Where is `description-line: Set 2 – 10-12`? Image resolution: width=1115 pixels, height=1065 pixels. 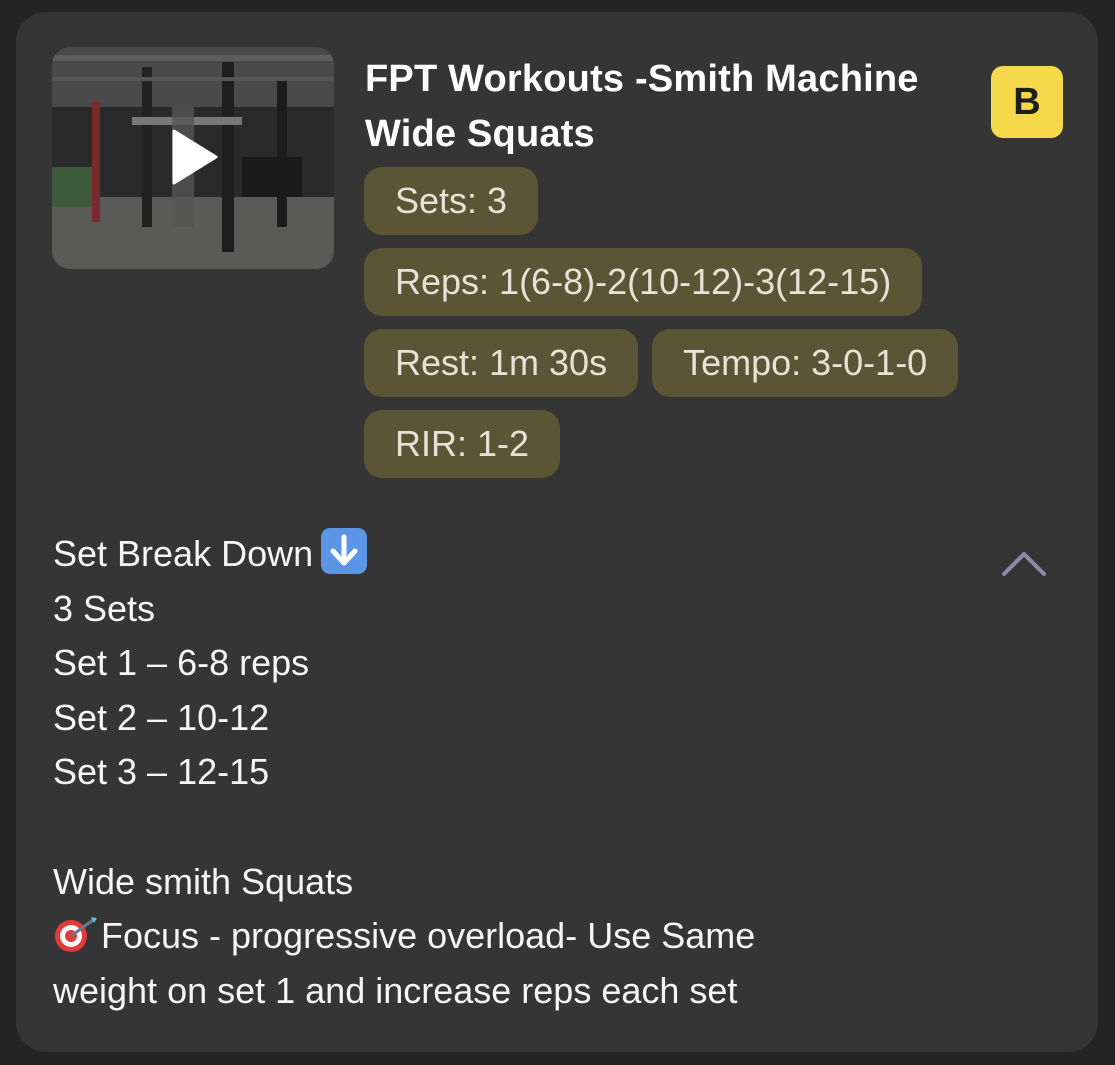
description-line: Set 2 – 10-12 is located at coordinates (161, 717).